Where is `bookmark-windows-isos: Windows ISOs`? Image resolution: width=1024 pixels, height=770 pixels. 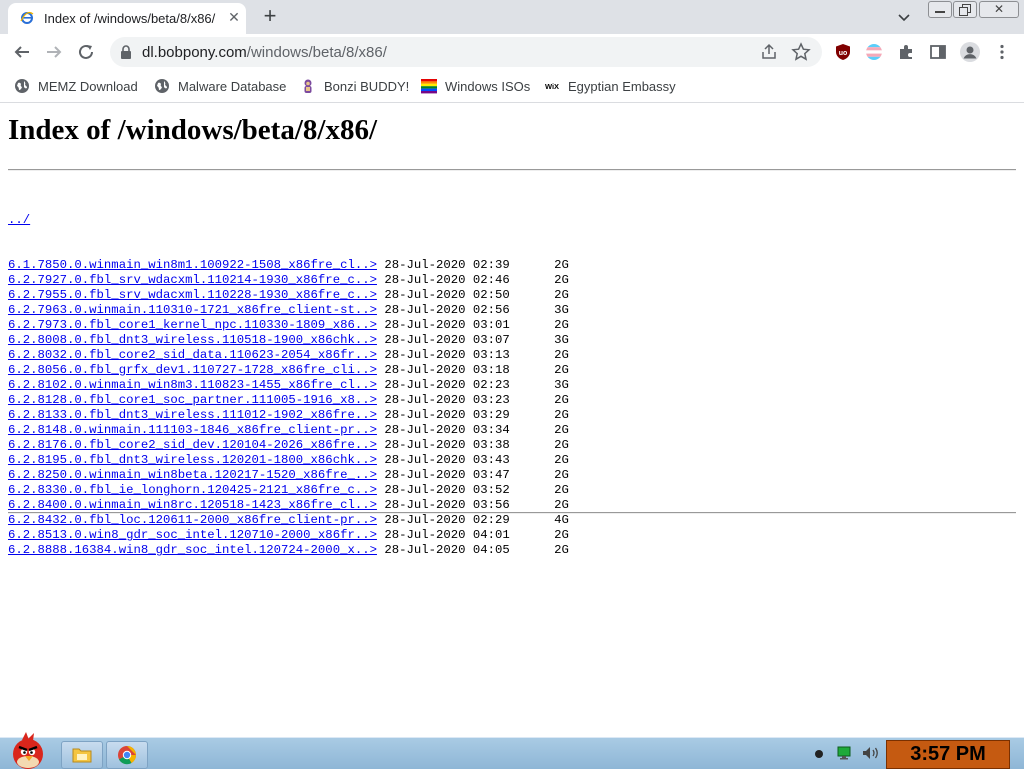 bookmark-windows-isos: Windows ISOs is located at coordinates (475, 86).